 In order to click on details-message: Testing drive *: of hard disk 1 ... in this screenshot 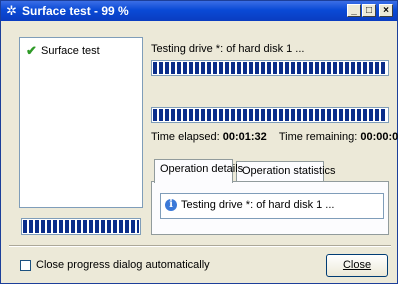, I will do `click(258, 205)`.